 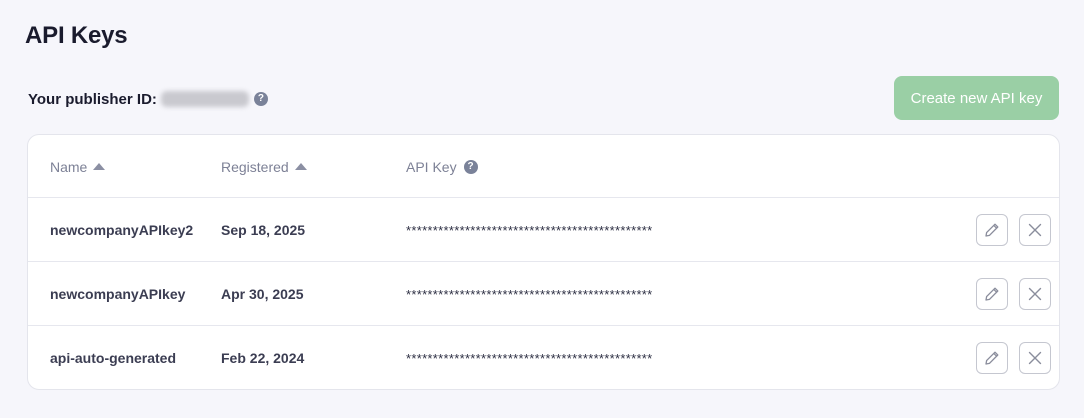 What do you see at coordinates (92, 99) in the screenshot?
I see `publisher-id-label: Your publisher ID:` at bounding box center [92, 99].